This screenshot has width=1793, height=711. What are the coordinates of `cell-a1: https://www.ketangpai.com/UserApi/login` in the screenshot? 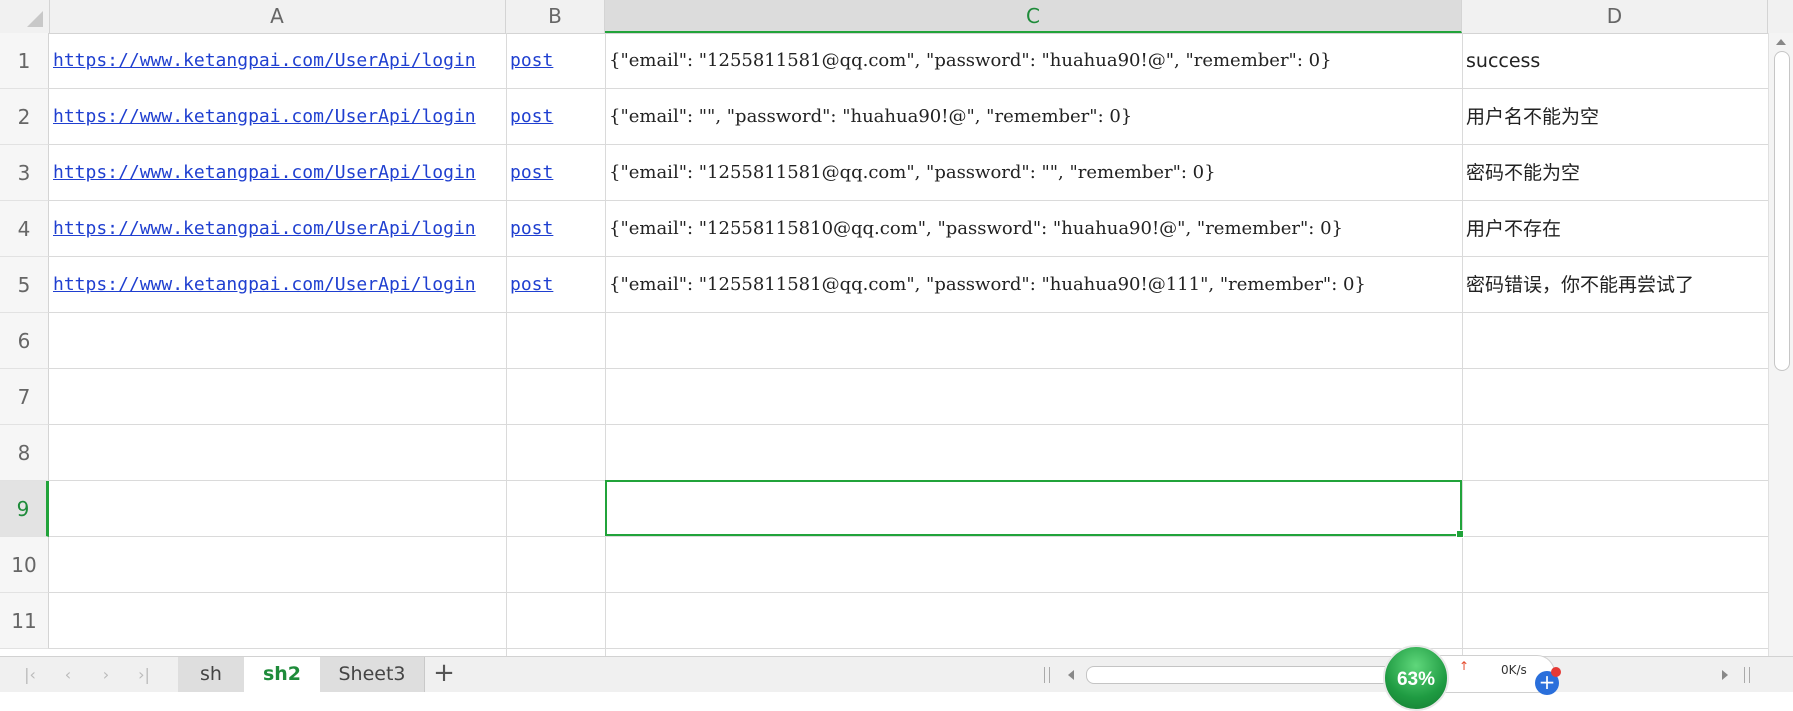 It's located at (277, 61).